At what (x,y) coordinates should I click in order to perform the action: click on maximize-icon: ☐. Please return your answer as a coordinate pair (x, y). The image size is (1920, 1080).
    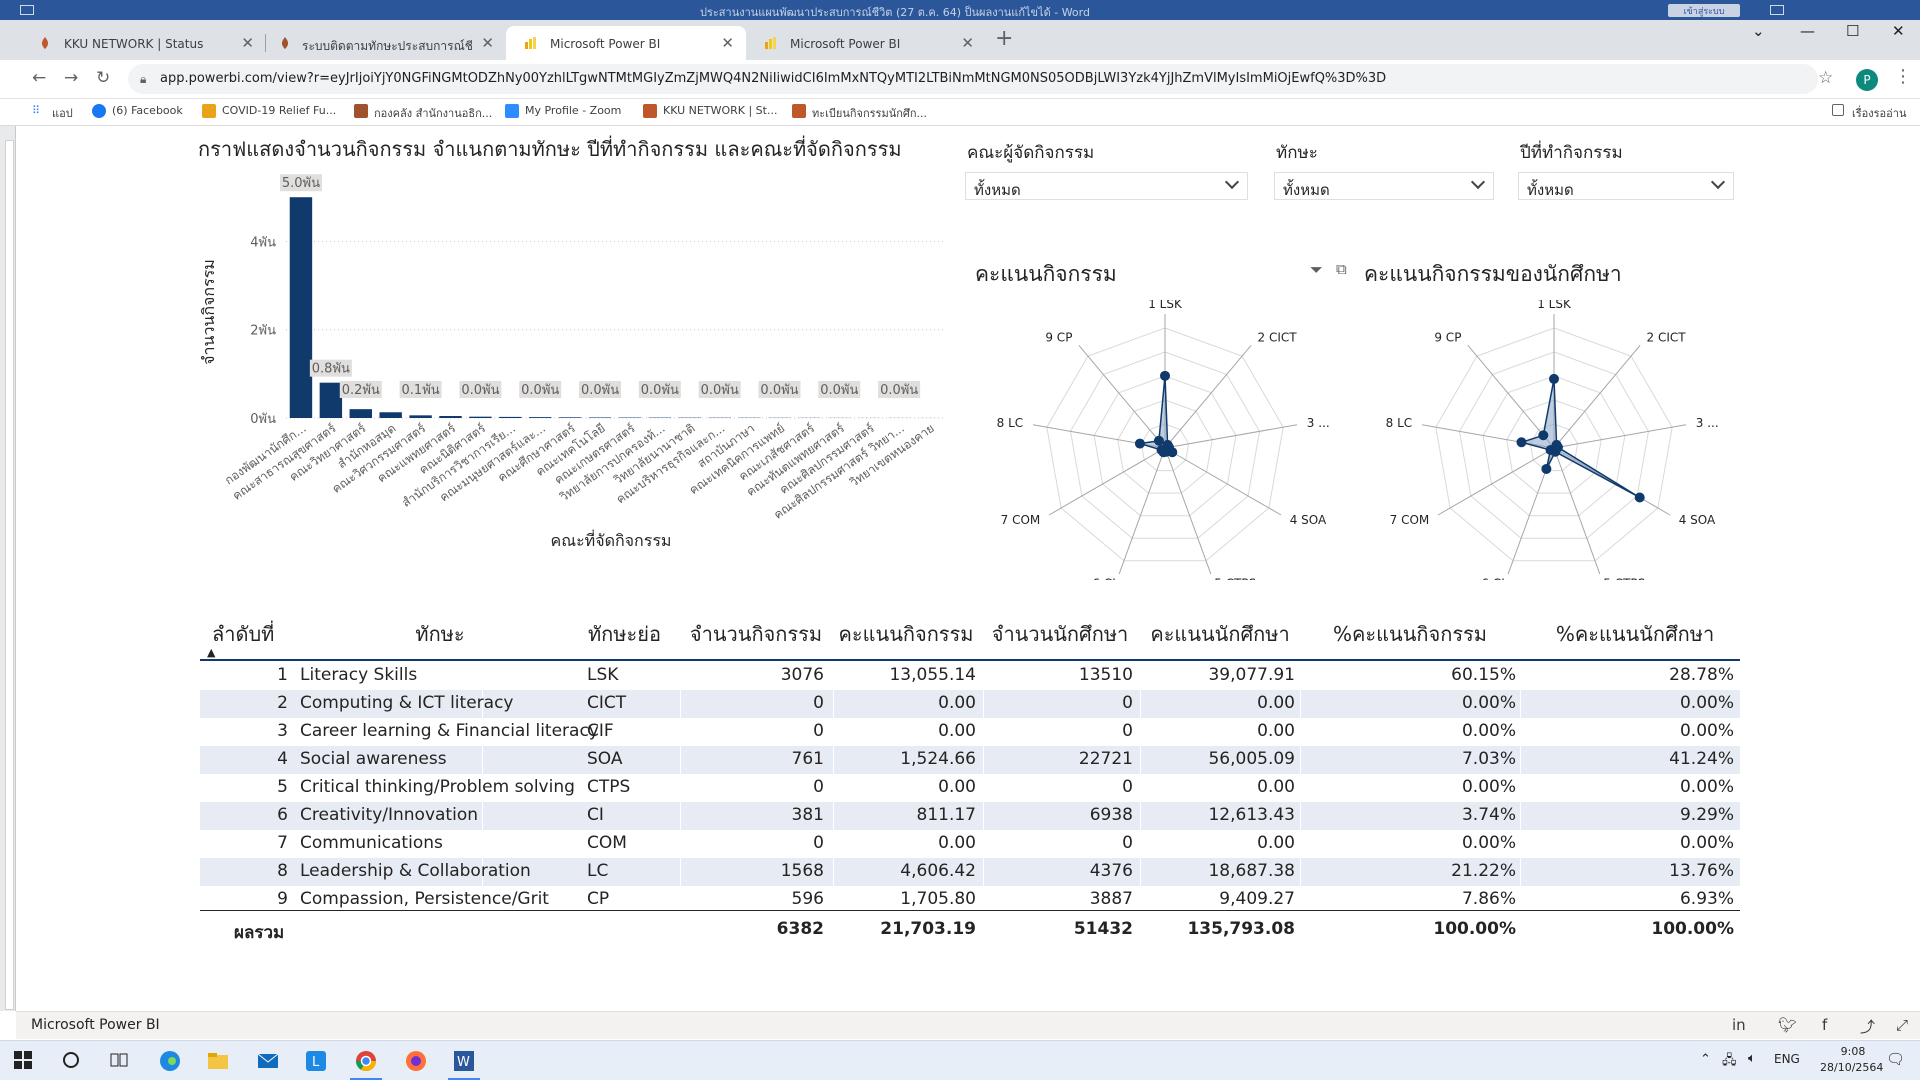
    Looking at the image, I should click on (1852, 31).